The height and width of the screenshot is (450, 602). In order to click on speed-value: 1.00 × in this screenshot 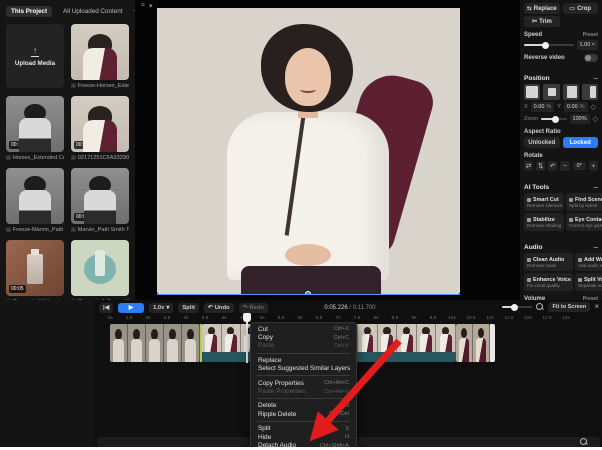, I will do `click(587, 45)`.